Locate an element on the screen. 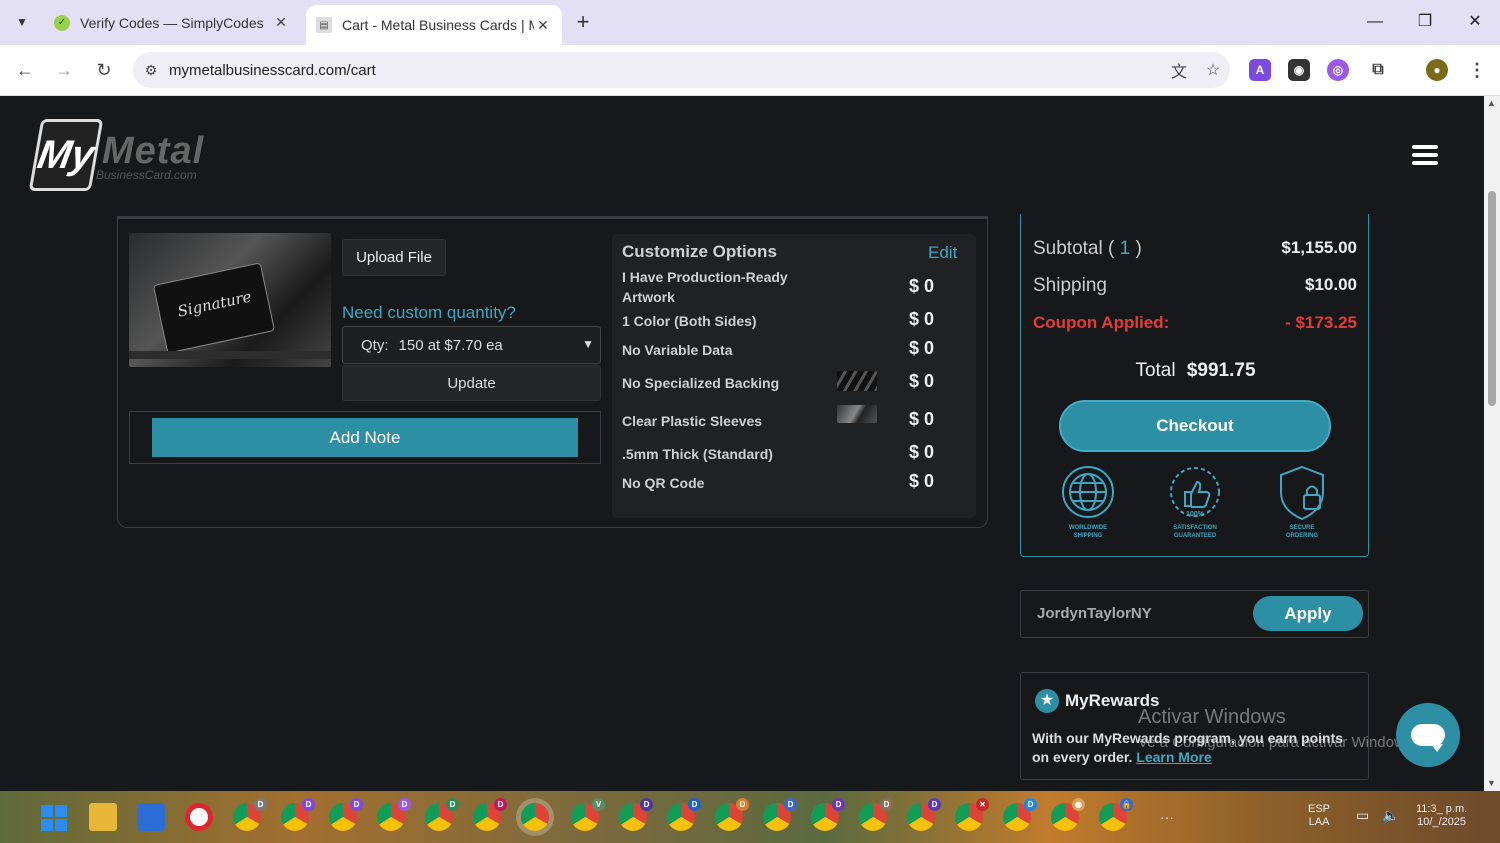 This screenshot has height=843, width=1500. chat-icon is located at coordinates (1428, 738).